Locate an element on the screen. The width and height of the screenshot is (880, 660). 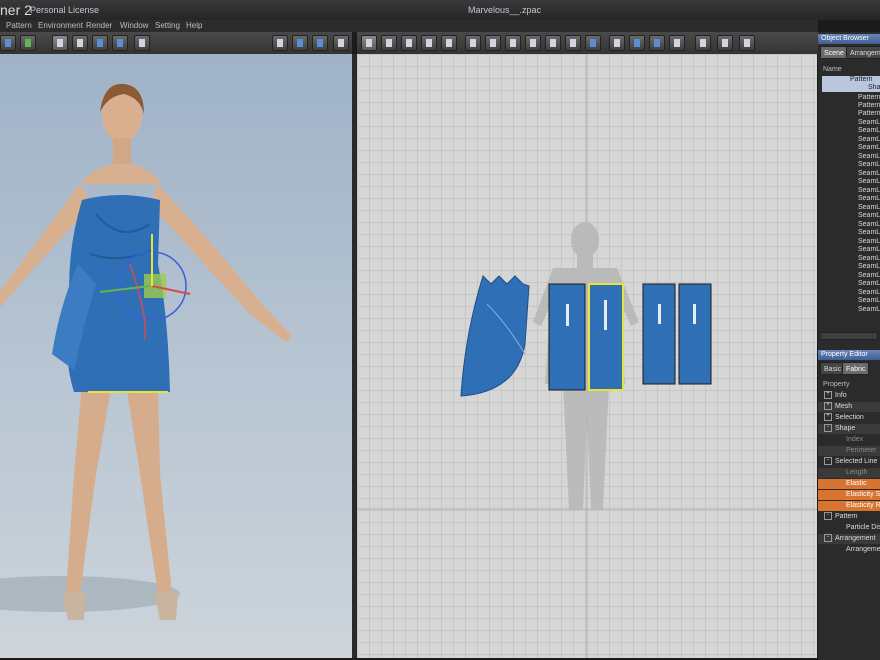
tab-scene: Scene is located at coordinates (834, 52).